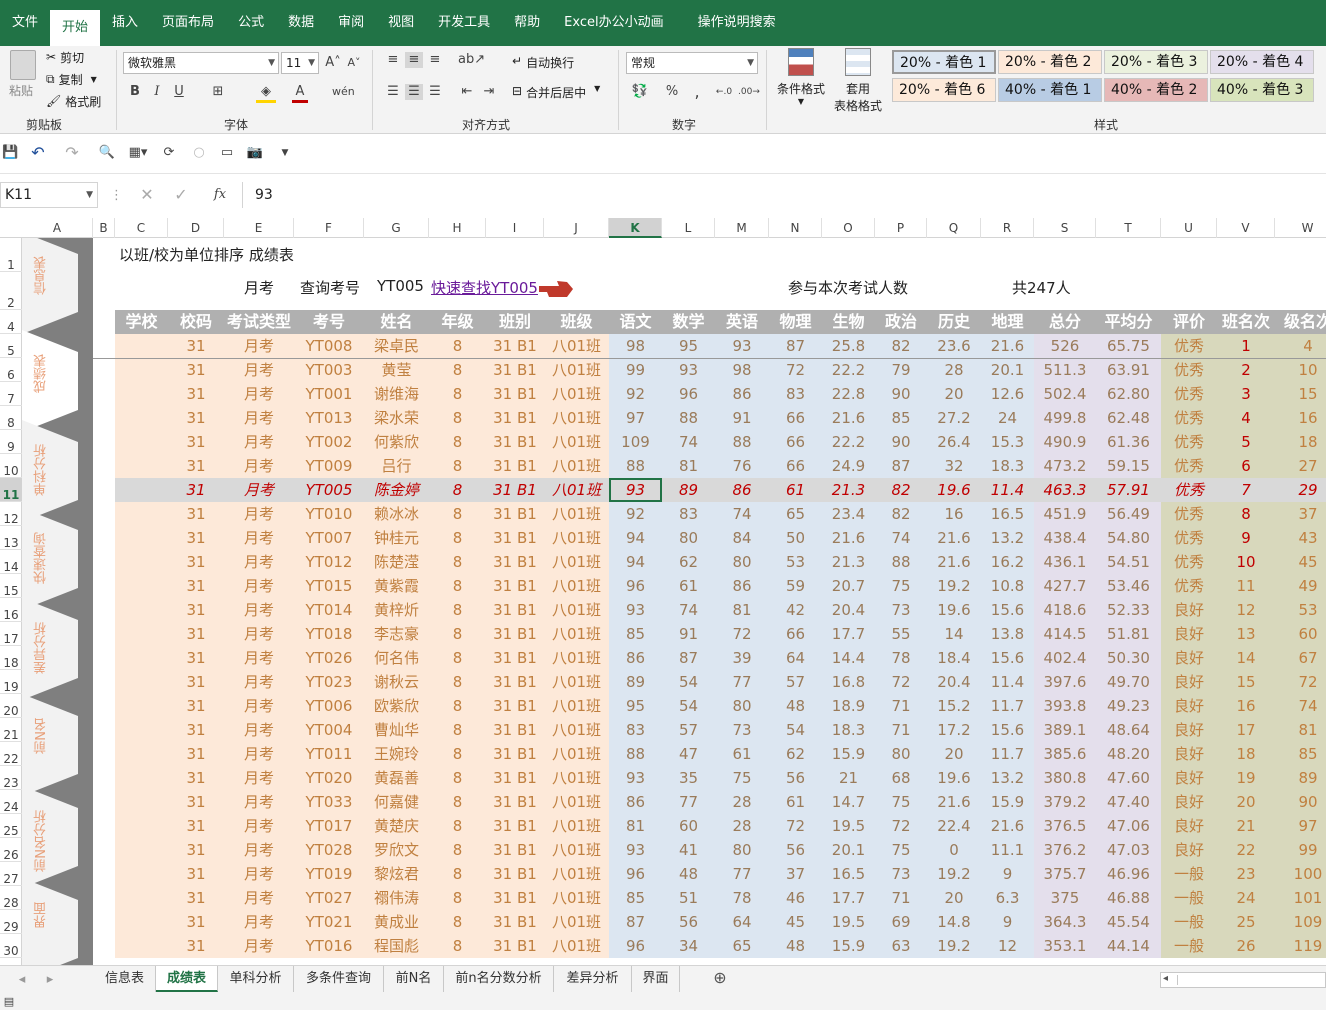  I want to click on table-cell: 16.5, so click(1007, 514).